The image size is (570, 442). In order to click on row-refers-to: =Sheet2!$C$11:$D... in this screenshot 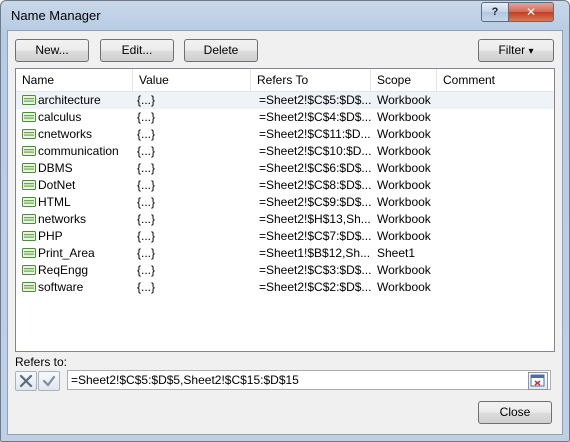, I will do `click(315, 134)`.